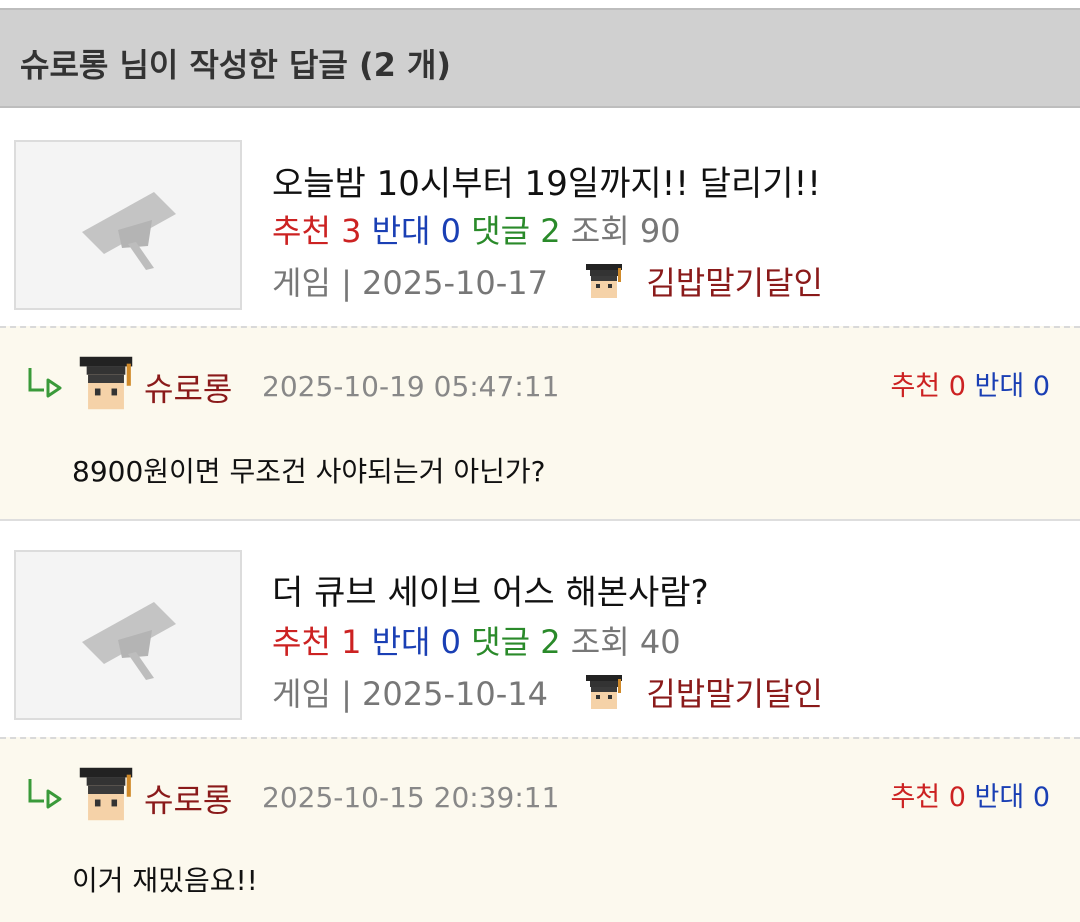 The image size is (1080, 922). Describe the element at coordinates (236, 65) in the screenshot. I see `page-title: 슈로롱 님이 작성한 답글 (2 개)` at that location.